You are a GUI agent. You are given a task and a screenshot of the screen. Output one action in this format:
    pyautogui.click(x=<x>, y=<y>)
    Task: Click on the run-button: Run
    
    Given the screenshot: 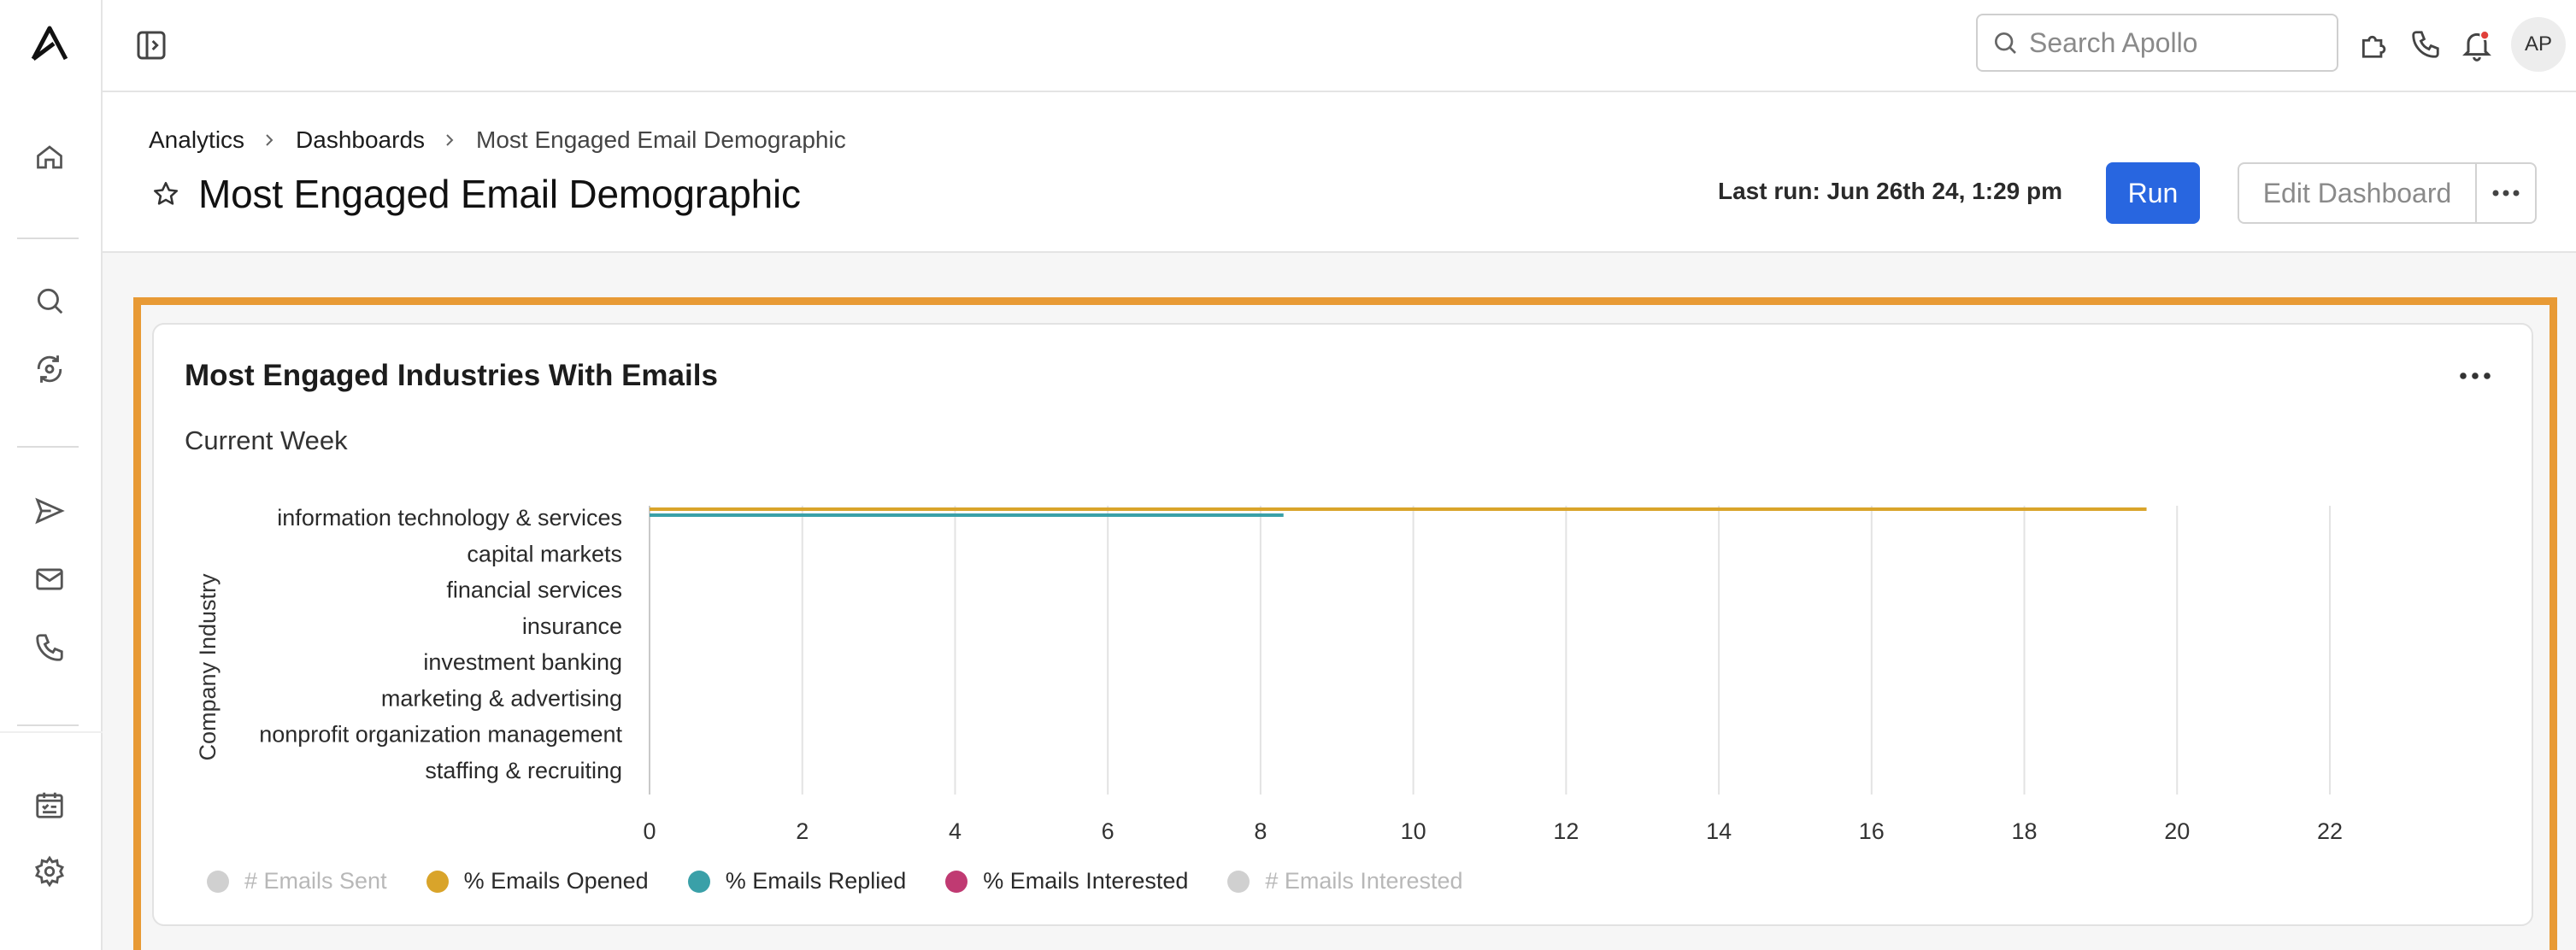 What is the action you would take?
    pyautogui.click(x=2153, y=193)
    